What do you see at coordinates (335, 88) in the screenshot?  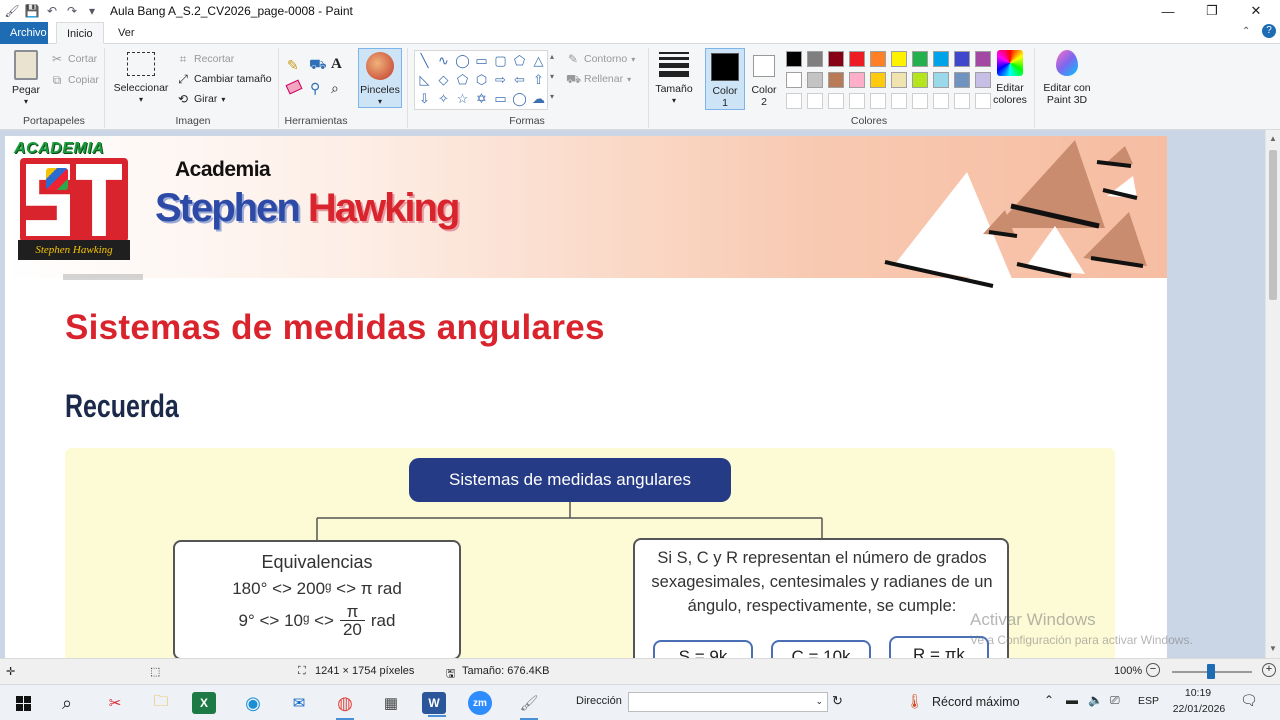 I see `magnifier-icon: ⌕` at bounding box center [335, 88].